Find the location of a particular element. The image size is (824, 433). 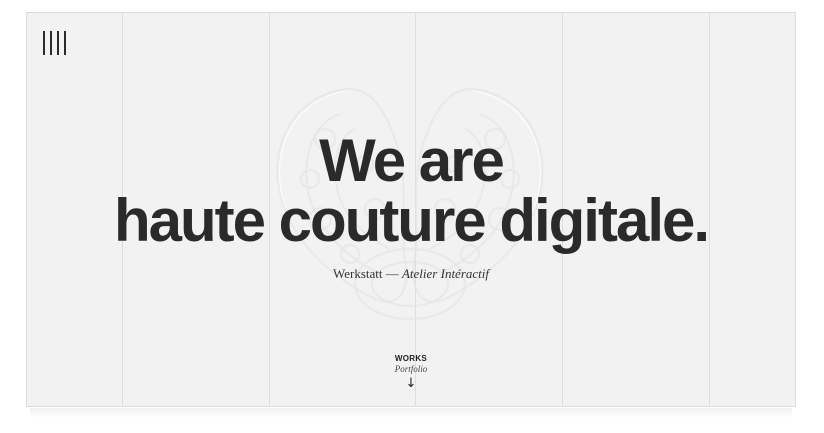

hero-headline-line1: We are is located at coordinates (412, 160).